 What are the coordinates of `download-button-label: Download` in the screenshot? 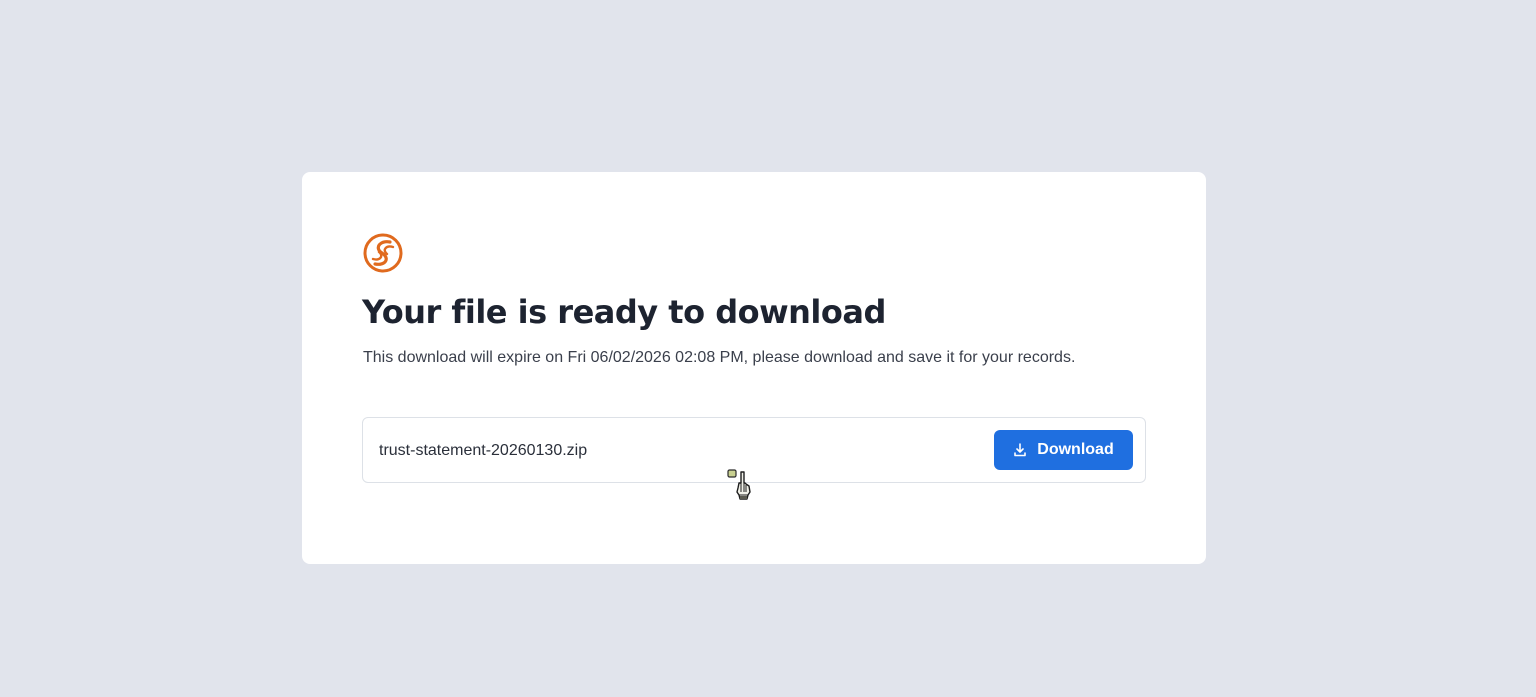 It's located at (1075, 449).